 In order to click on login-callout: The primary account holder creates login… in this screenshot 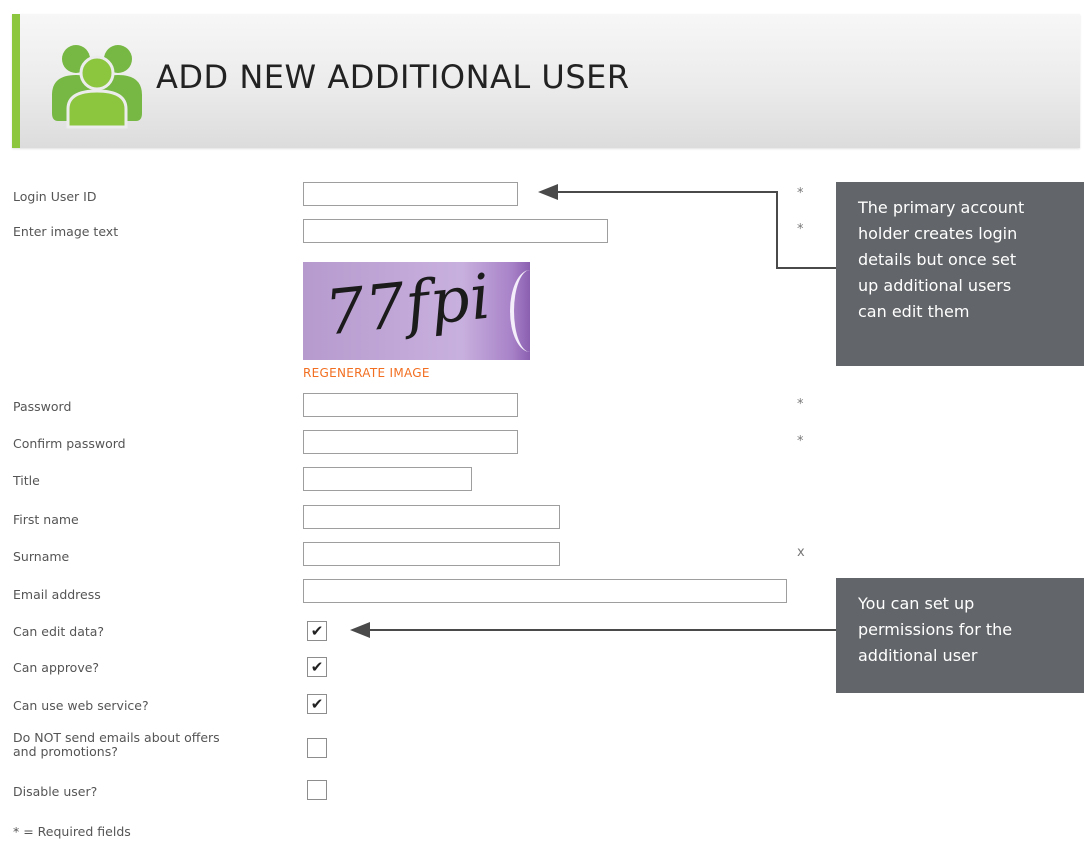, I will do `click(960, 274)`.